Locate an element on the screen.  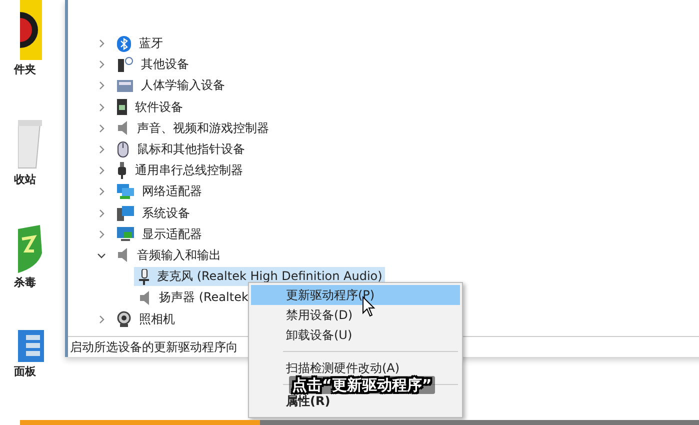
control-panel-icon is located at coordinates (31, 346).